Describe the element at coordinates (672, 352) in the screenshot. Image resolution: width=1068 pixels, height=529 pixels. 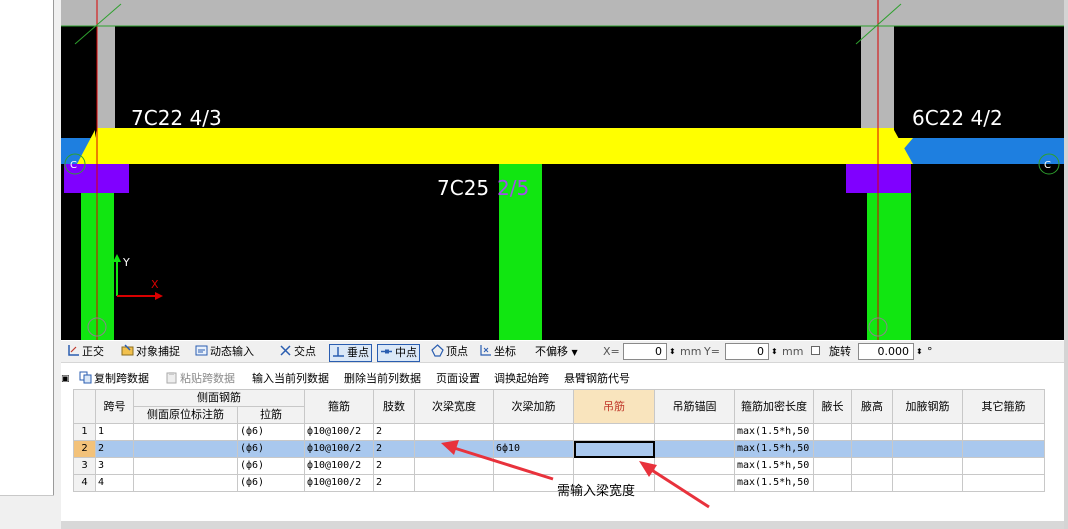
I see `x-spinner-icon: ⬍` at that location.